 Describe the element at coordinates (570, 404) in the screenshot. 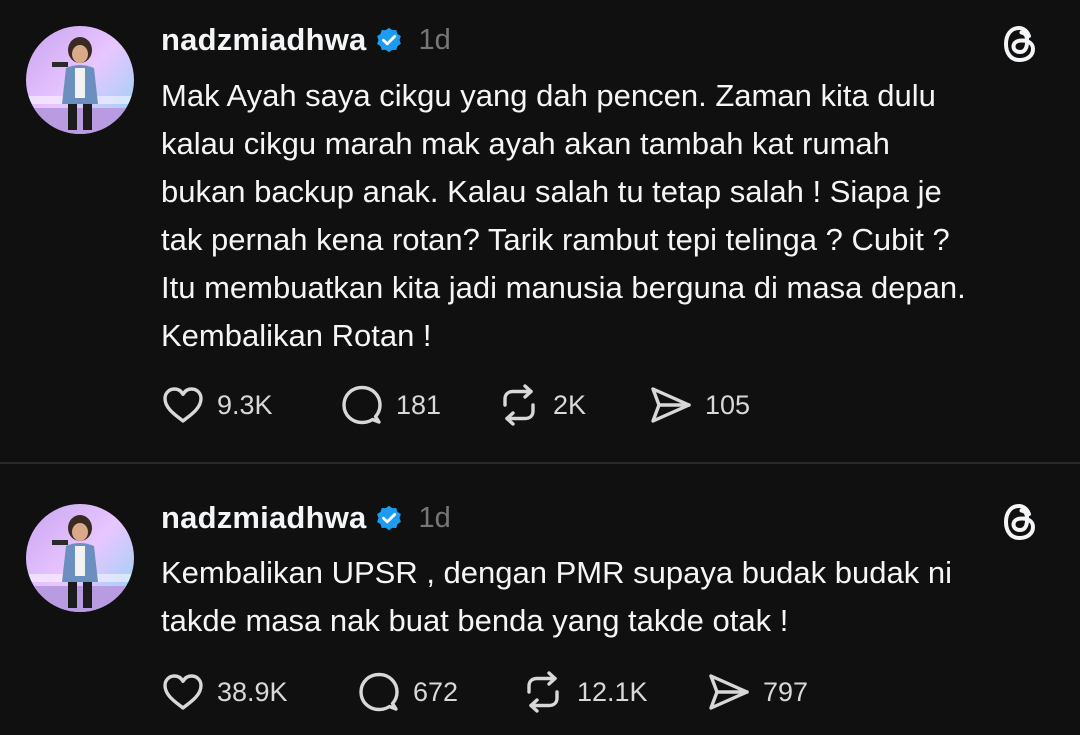

I see `repost-count: 2K` at that location.